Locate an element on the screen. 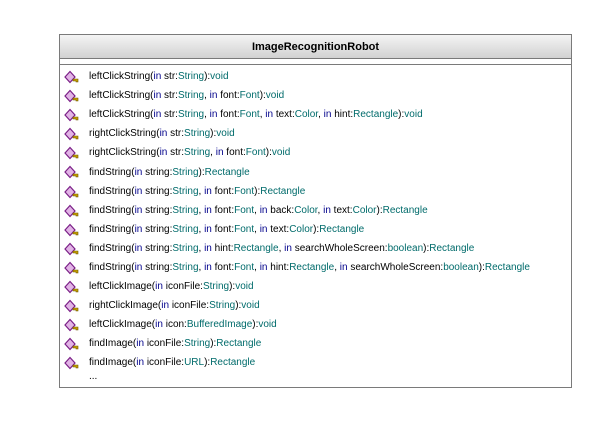  operation-signature: rightClickImage(in iconFile:String):void is located at coordinates (174, 305).